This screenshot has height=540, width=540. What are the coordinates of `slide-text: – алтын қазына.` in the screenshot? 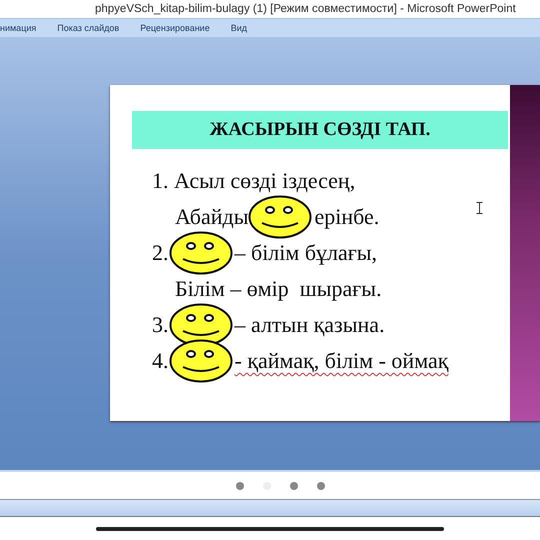 It's located at (309, 325).